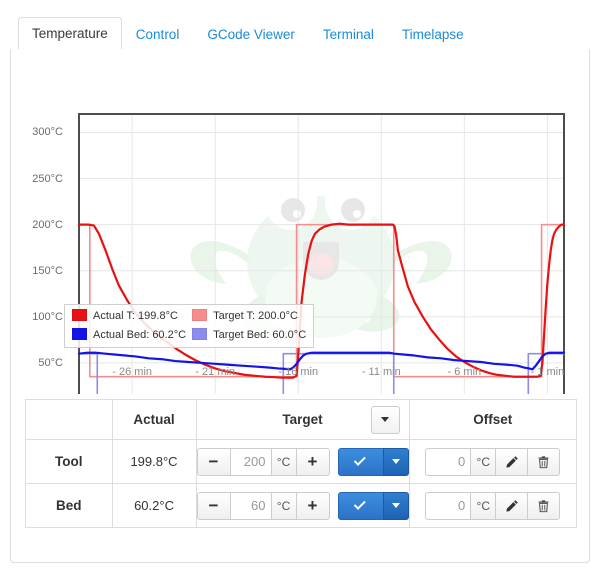 The width and height of the screenshot is (600, 573). I want to click on offset-group-tool: °C, so click(493, 461).